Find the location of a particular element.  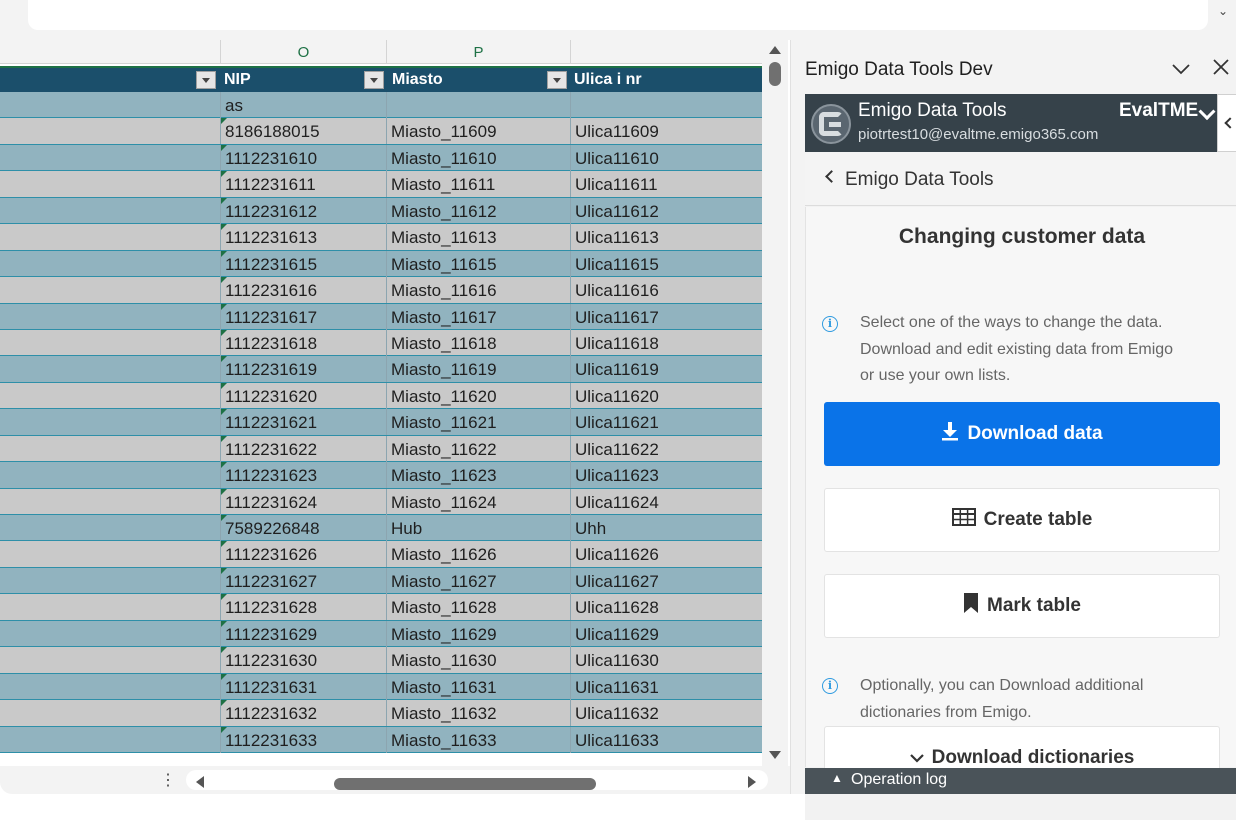

operation-log-label: Operation log is located at coordinates (899, 780).